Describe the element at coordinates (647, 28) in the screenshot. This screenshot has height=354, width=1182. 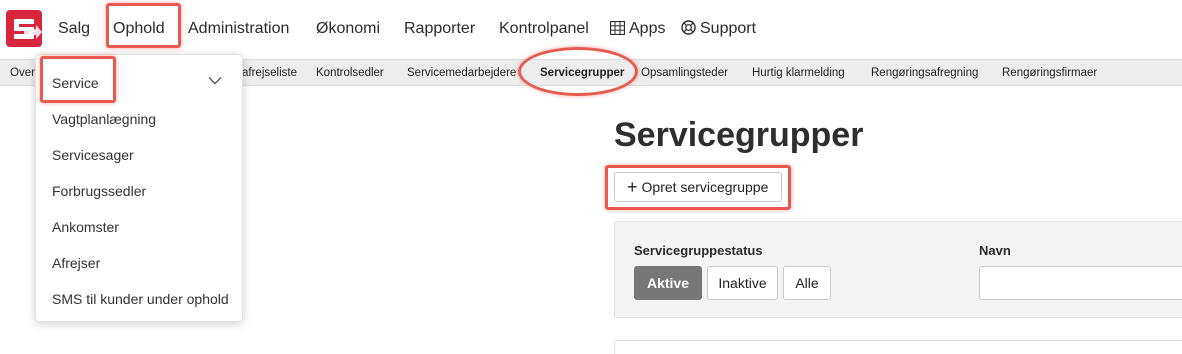
I see `nav-item-apps-label: Apps` at that location.